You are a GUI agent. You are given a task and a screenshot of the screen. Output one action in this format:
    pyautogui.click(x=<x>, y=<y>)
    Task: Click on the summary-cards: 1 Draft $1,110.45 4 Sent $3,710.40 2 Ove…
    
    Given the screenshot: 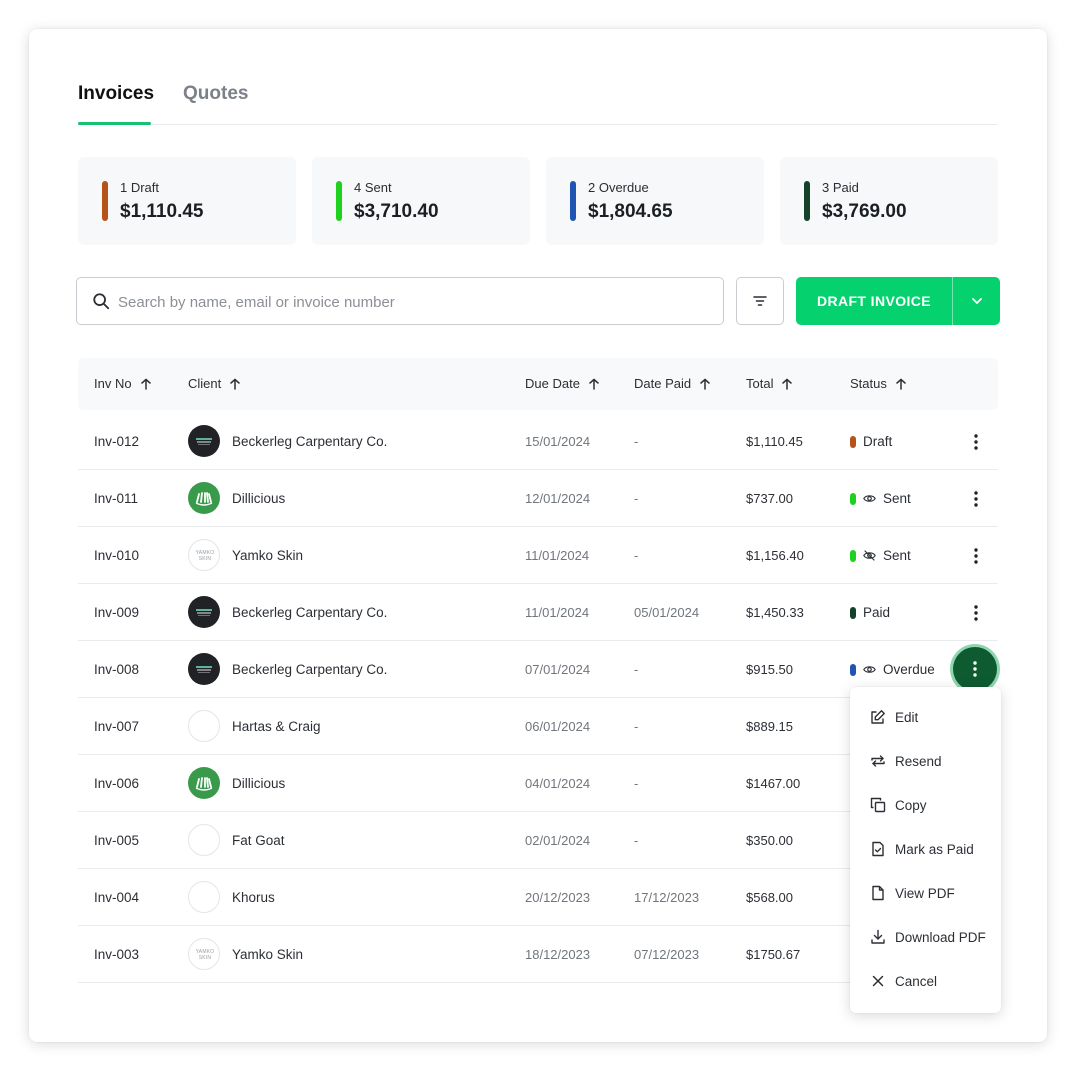 What is the action you would take?
    pyautogui.click(x=538, y=201)
    